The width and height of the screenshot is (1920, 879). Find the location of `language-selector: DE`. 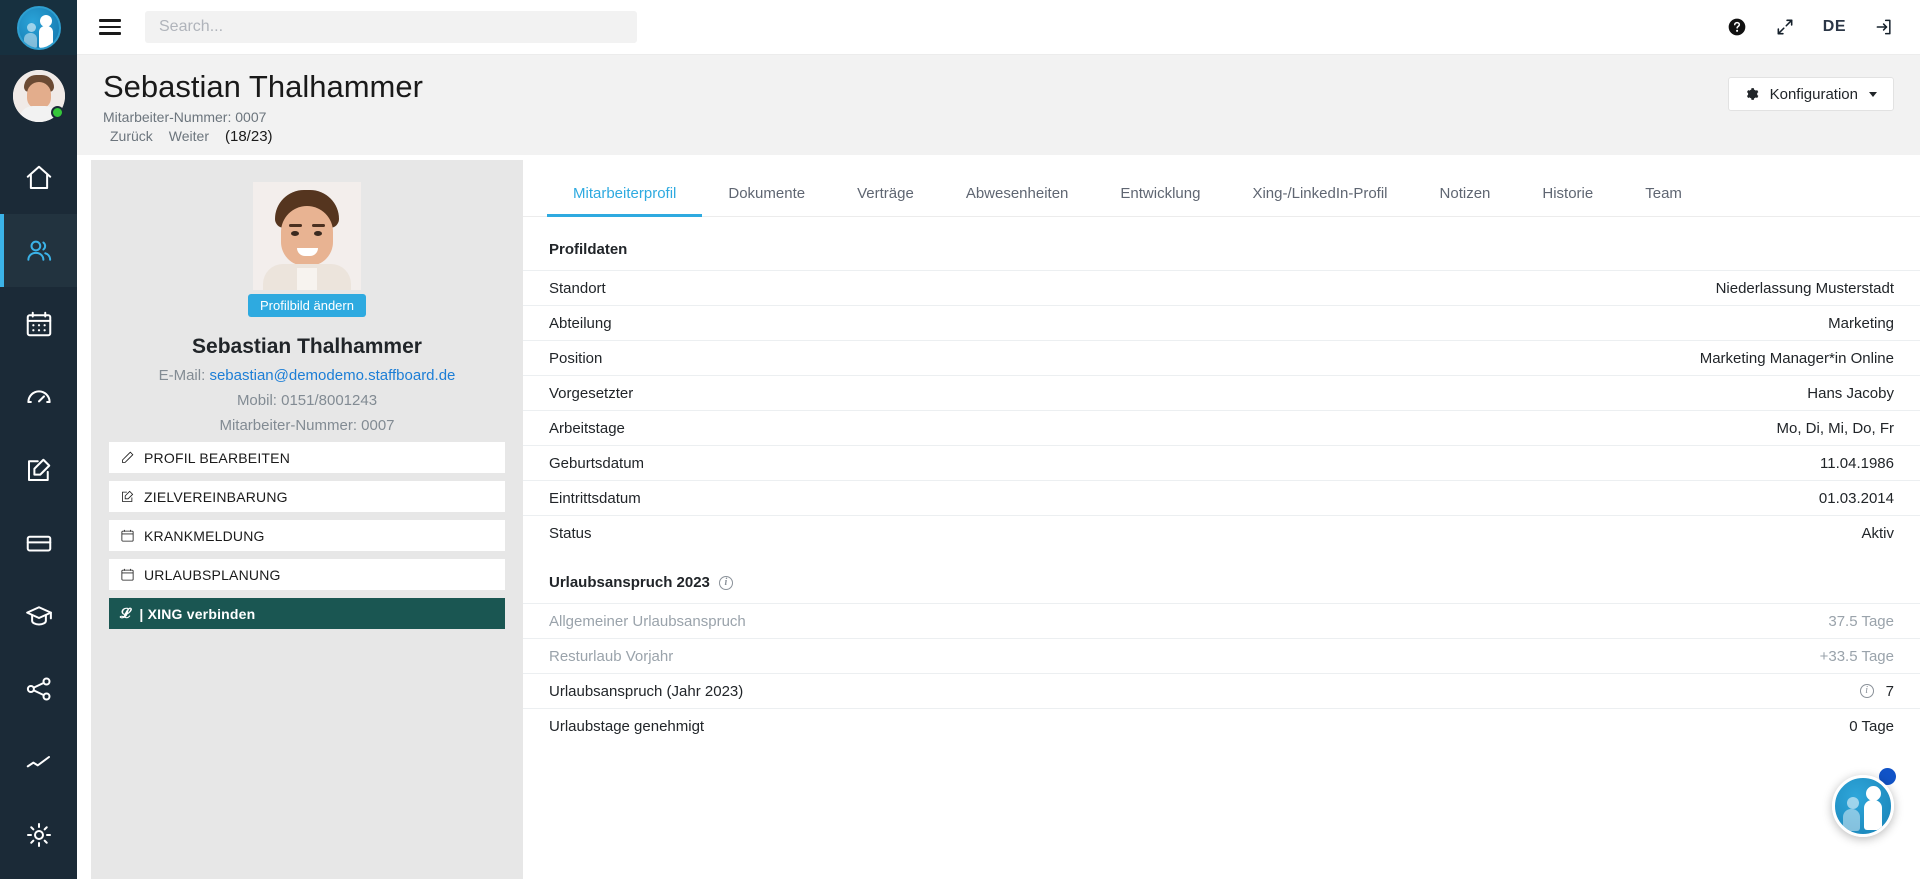

language-selector: DE is located at coordinates (1834, 27).